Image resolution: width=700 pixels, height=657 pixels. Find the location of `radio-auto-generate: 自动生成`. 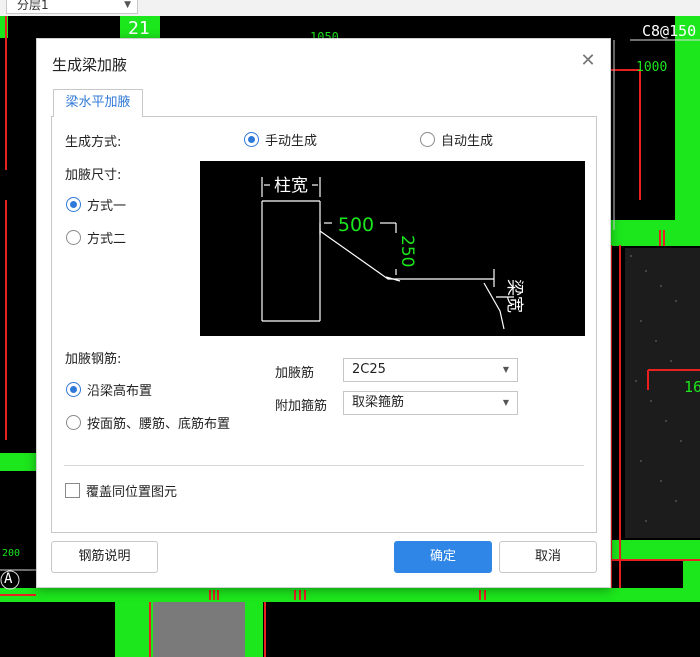

radio-auto-generate: 自动生成 is located at coordinates (456, 139).